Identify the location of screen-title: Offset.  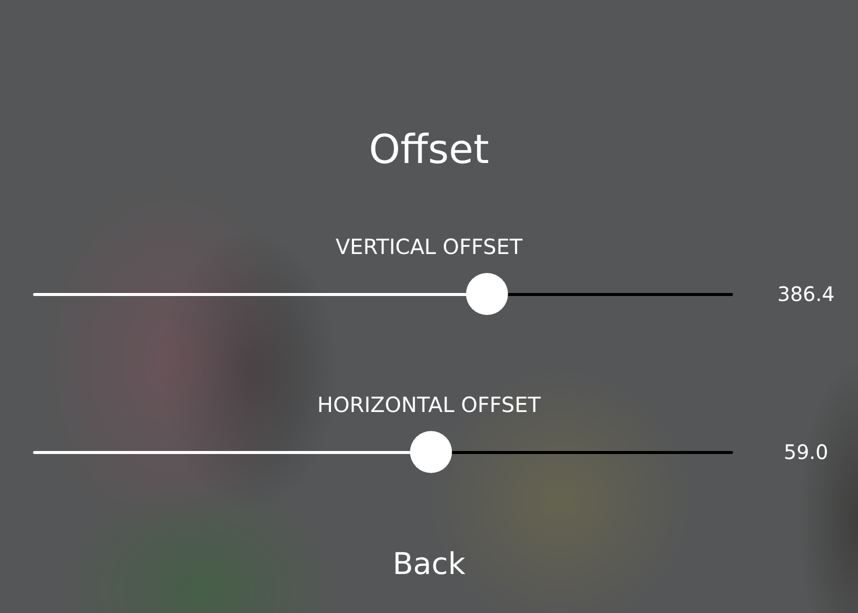
(429, 150).